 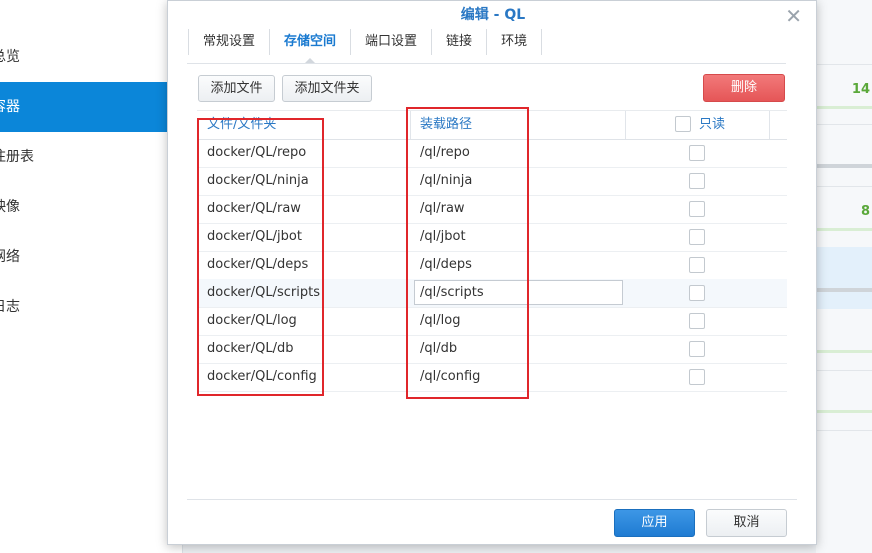 I want to click on tab-port: 端口设置, so click(x=392, y=42).